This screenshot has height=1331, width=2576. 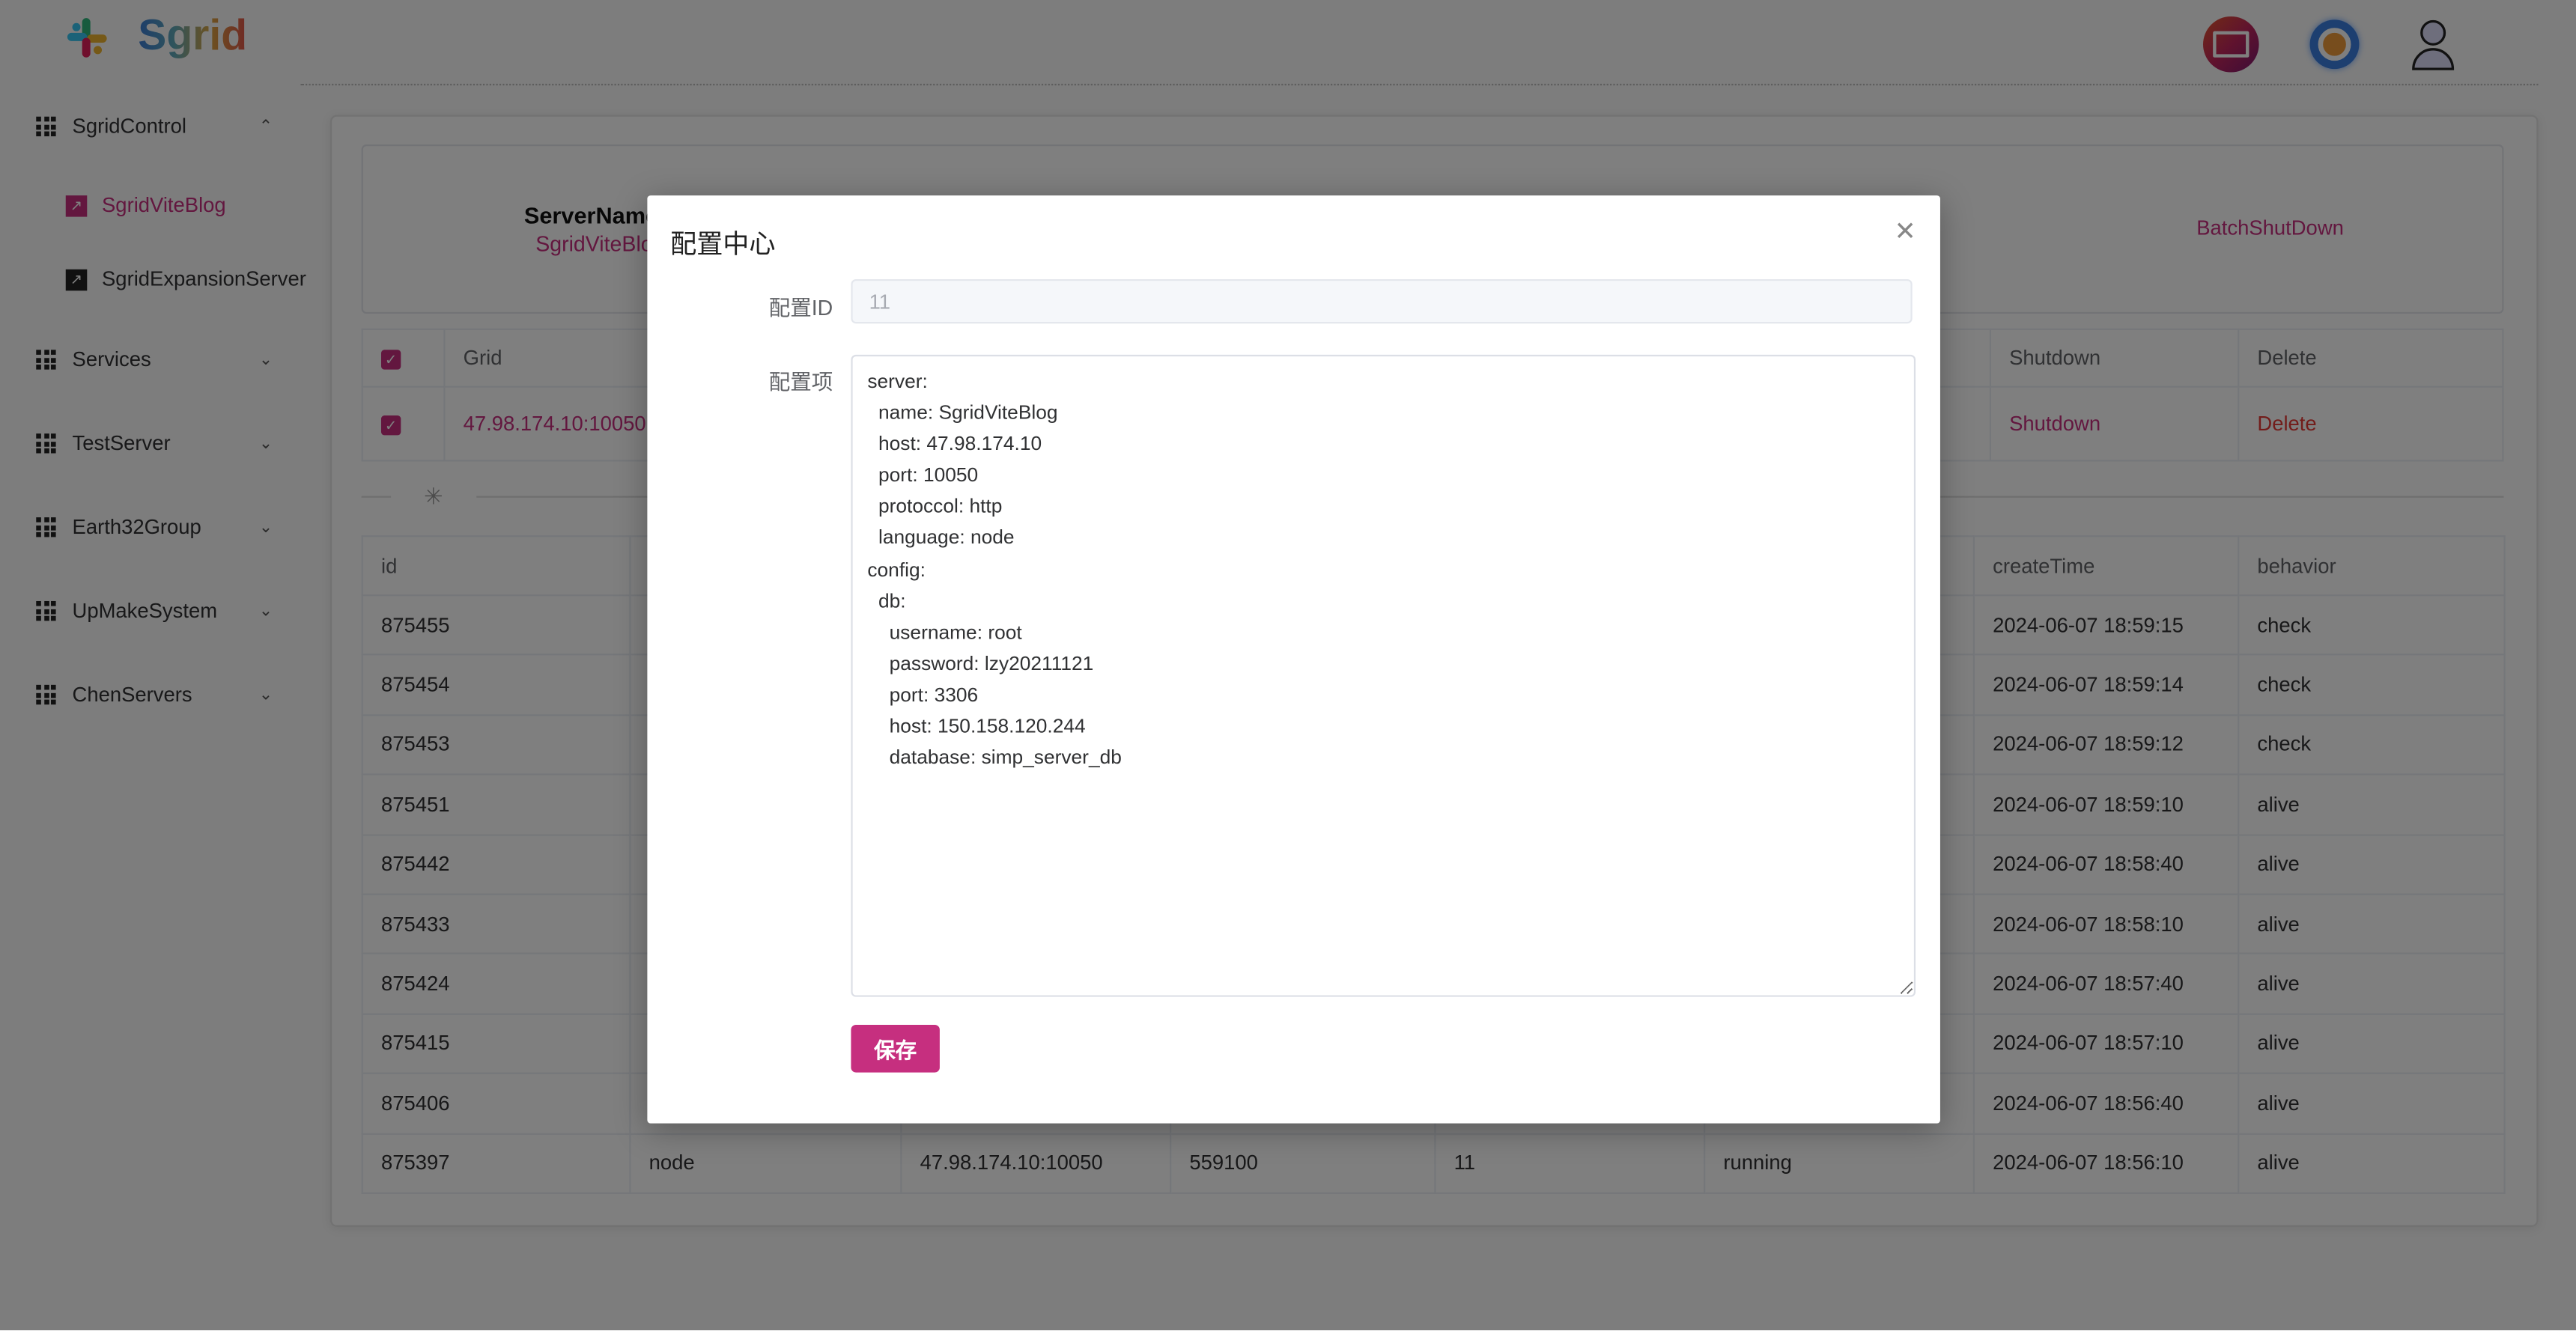 I want to click on config-id-label: 配置ID, so click(x=800, y=307).